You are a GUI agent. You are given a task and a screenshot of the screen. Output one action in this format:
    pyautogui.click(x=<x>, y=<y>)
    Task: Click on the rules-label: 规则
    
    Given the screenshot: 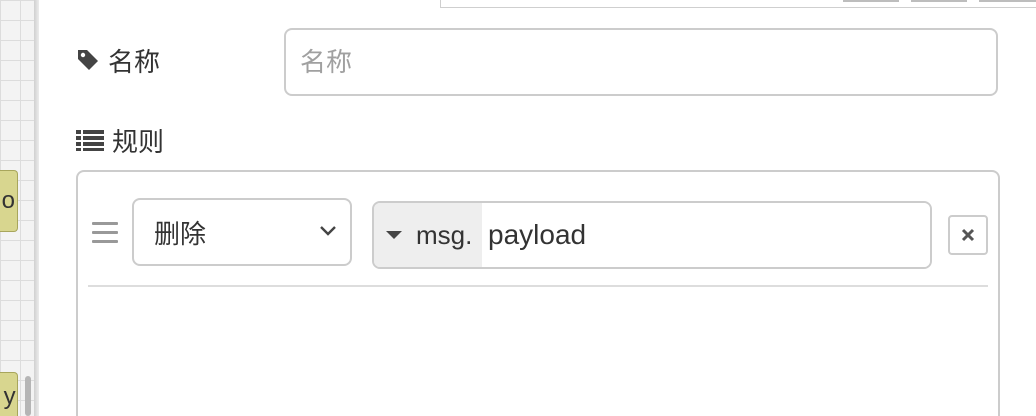 What is the action you would take?
    pyautogui.click(x=120, y=140)
    